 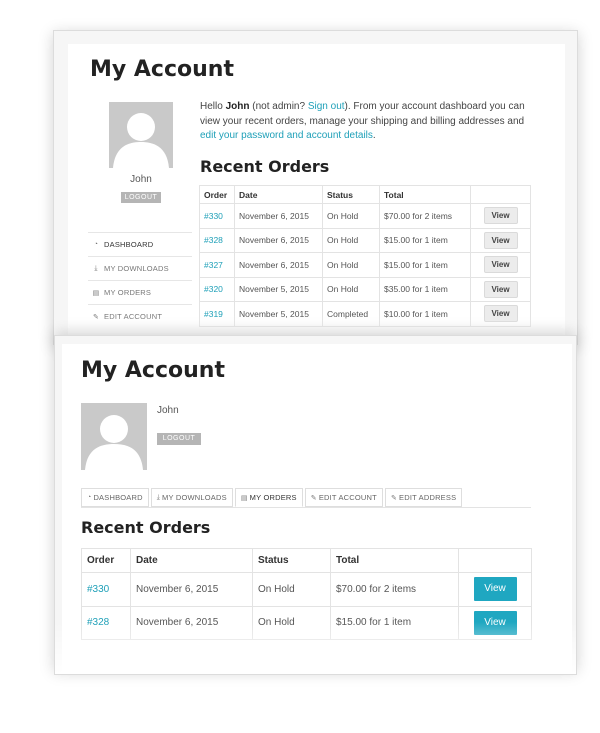 I want to click on intro-username: John, so click(x=237, y=106).